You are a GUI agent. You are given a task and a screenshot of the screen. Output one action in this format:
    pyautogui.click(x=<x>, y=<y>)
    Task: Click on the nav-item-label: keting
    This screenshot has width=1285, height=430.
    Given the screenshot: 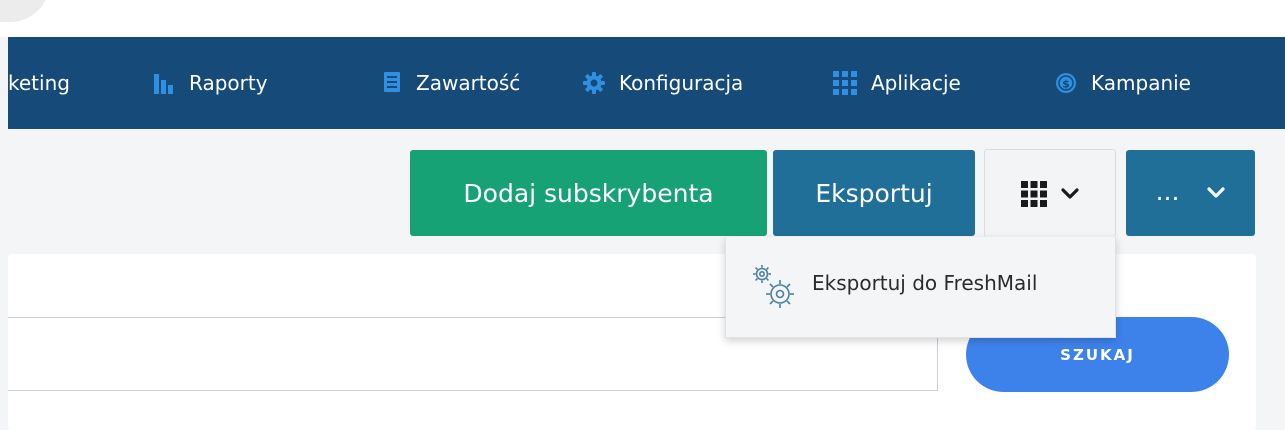 What is the action you would take?
    pyautogui.click(x=39, y=83)
    